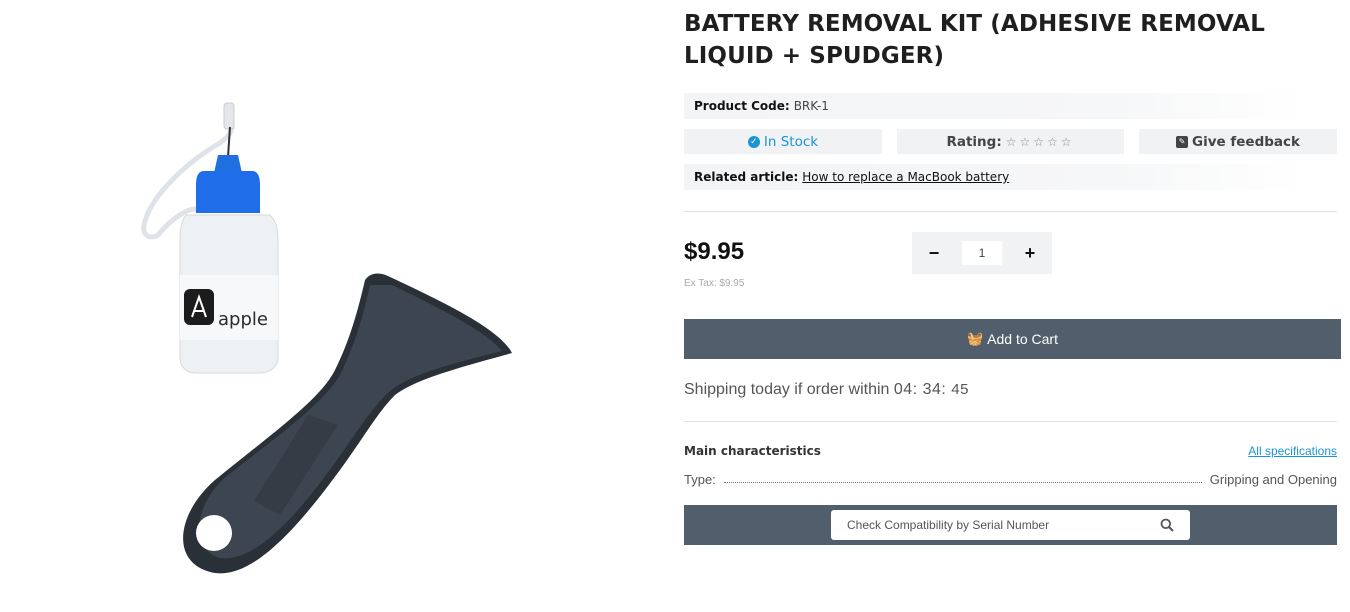  What do you see at coordinates (787, 389) in the screenshot?
I see `shipping-text: Shipping today if order within` at bounding box center [787, 389].